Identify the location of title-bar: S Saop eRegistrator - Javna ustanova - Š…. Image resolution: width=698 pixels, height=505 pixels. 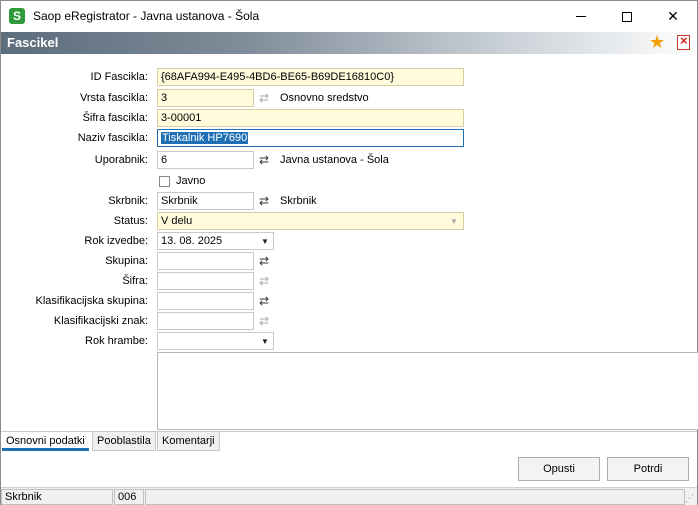
(349, 16).